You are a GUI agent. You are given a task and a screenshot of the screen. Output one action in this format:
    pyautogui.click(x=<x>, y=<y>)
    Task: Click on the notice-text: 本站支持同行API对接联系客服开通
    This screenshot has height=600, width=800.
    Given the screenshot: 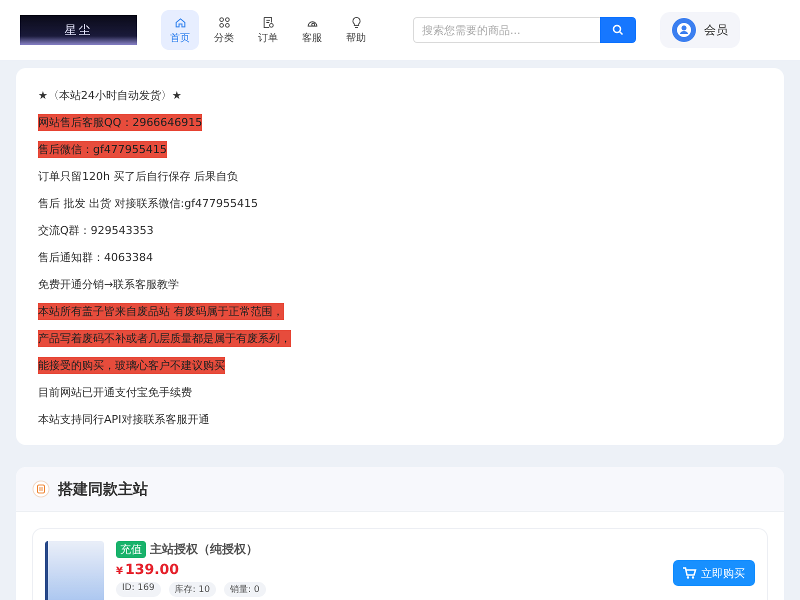 What is the action you would take?
    pyautogui.click(x=124, y=420)
    